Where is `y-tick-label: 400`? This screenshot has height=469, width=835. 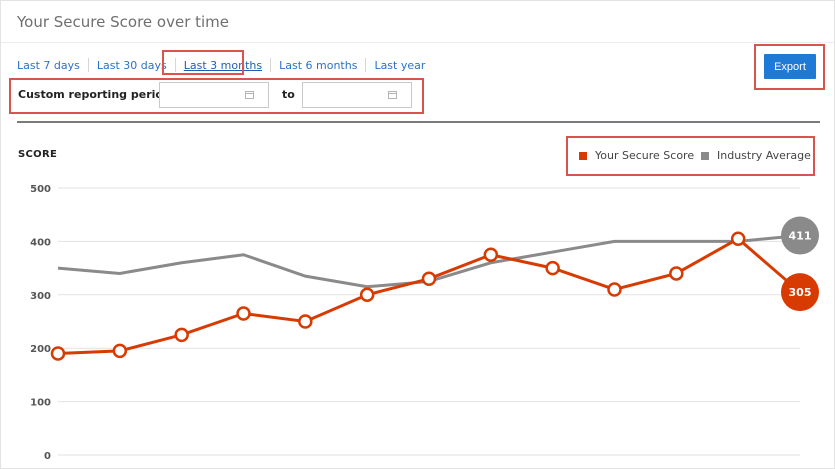 y-tick-label: 400 is located at coordinates (40, 242).